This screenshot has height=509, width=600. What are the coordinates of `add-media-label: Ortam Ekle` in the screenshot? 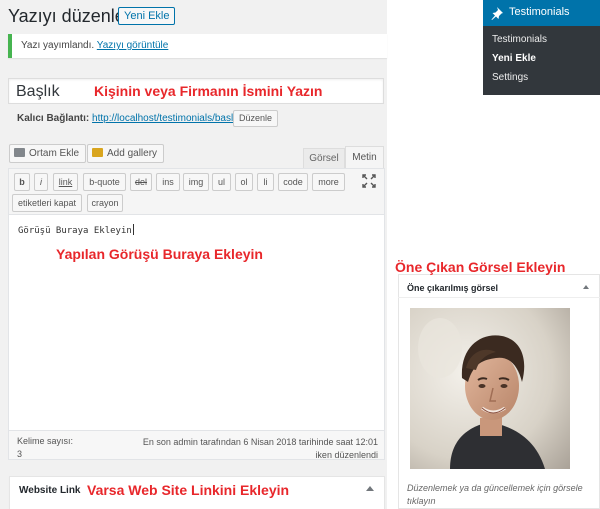 It's located at (54, 153).